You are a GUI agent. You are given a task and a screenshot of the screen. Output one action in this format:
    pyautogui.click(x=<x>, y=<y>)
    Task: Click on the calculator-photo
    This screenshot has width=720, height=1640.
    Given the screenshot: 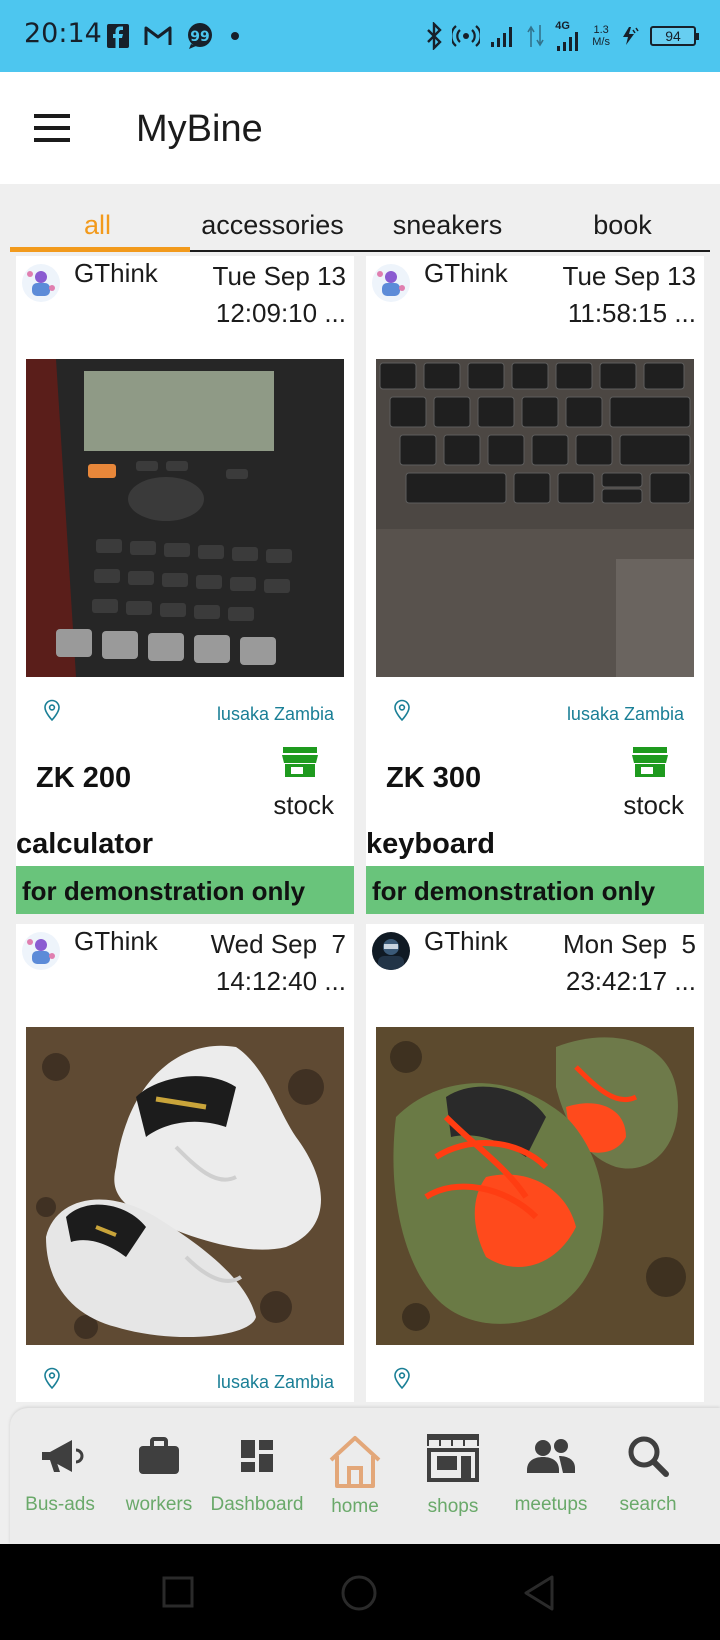 What is the action you would take?
    pyautogui.click(x=185, y=518)
    